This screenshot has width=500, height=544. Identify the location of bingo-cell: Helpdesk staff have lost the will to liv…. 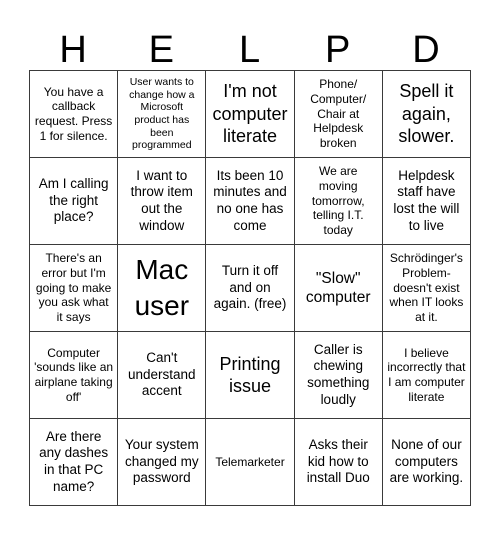
(427, 201).